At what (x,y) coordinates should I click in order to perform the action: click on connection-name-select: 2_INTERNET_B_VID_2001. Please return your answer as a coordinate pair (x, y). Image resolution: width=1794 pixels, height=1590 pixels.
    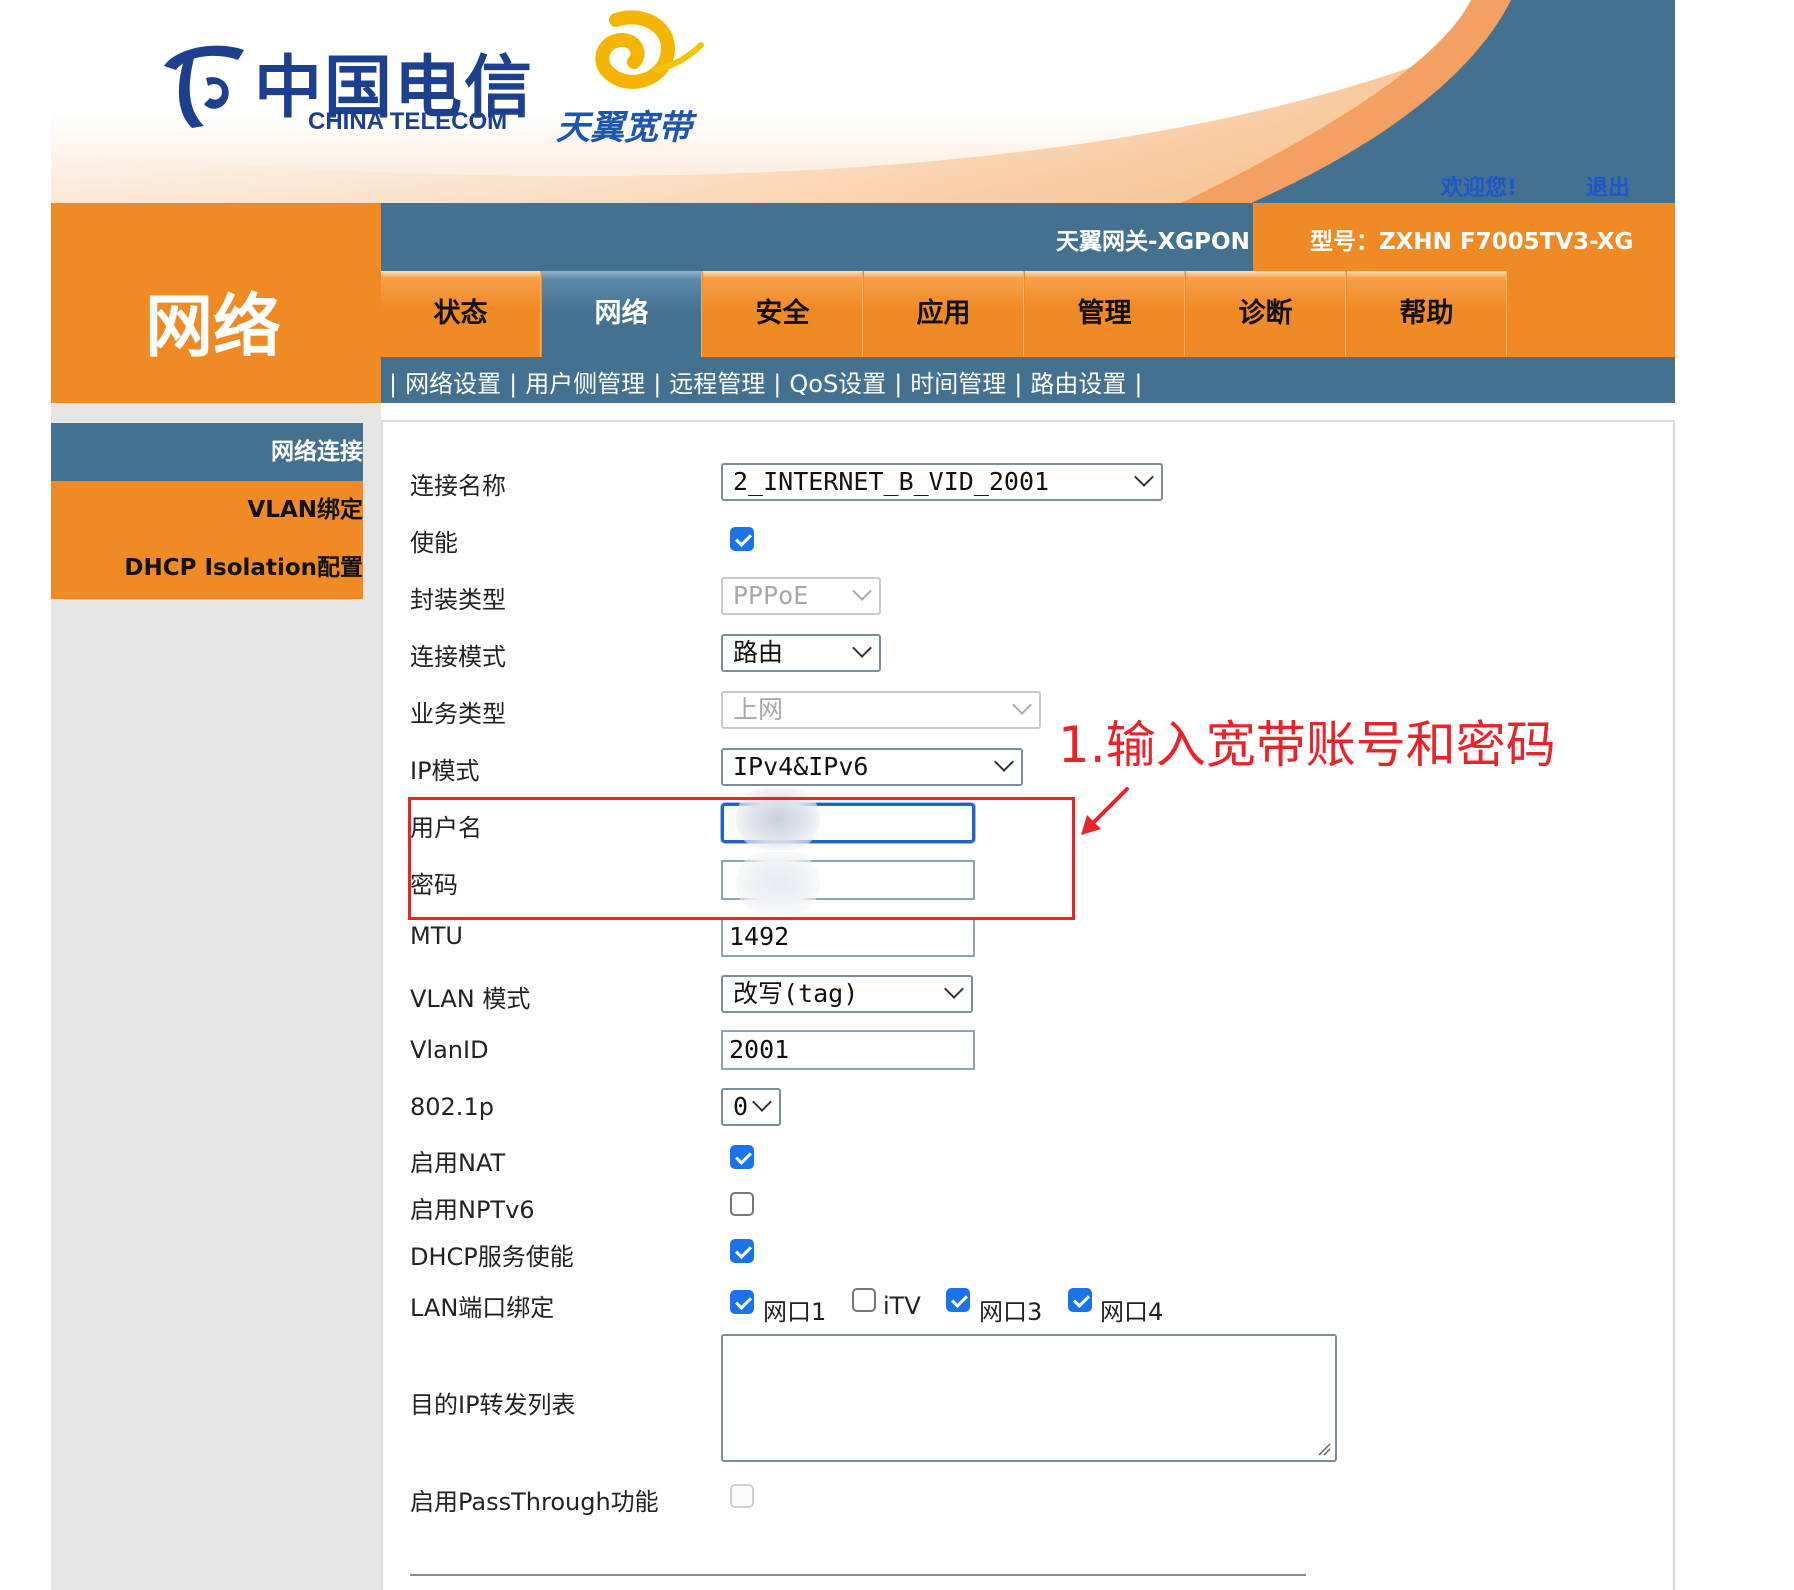
    Looking at the image, I should click on (942, 482).